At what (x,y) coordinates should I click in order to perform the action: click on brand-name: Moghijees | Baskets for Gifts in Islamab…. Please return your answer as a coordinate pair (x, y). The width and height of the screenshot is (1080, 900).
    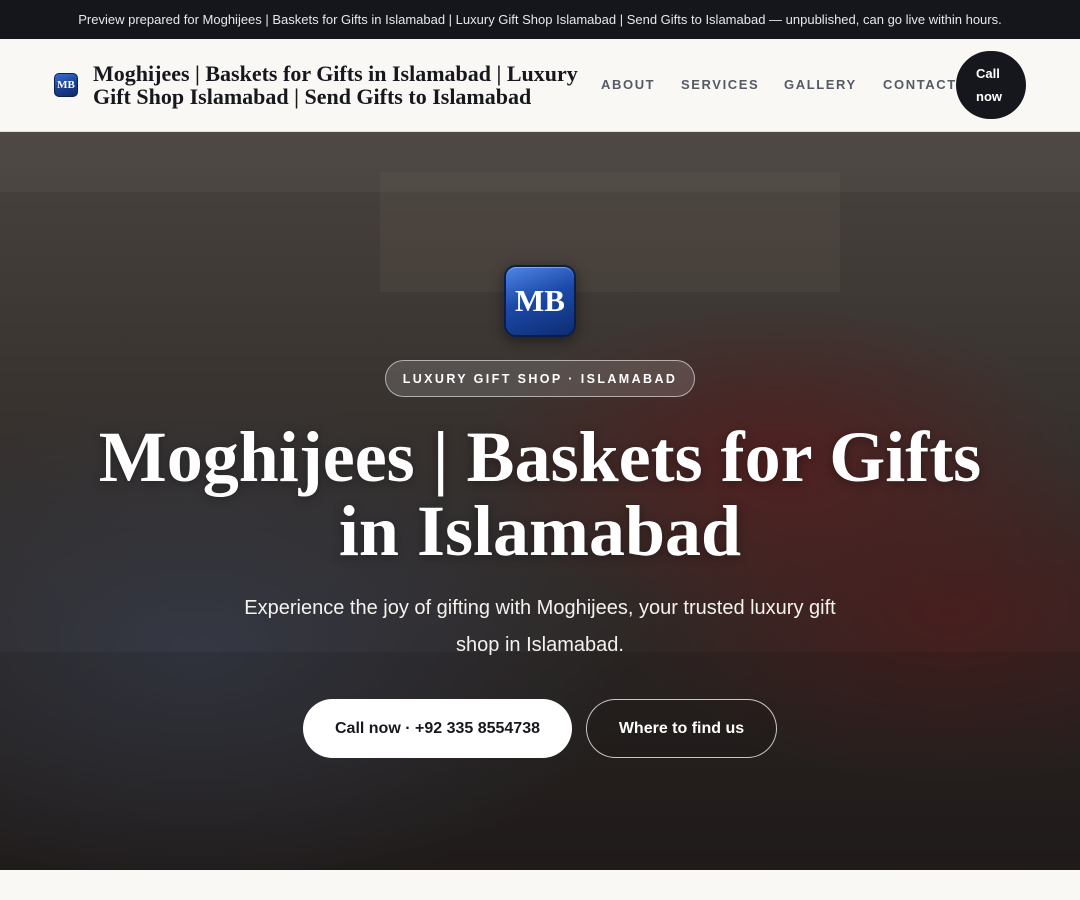
    Looking at the image, I should click on (345, 85).